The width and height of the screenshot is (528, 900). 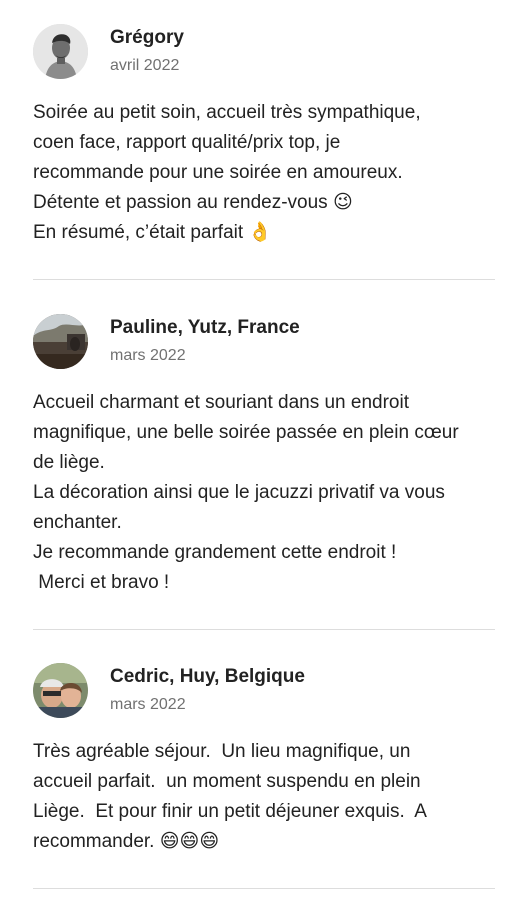 I want to click on man-portrait-icon, so click(x=60, y=51).